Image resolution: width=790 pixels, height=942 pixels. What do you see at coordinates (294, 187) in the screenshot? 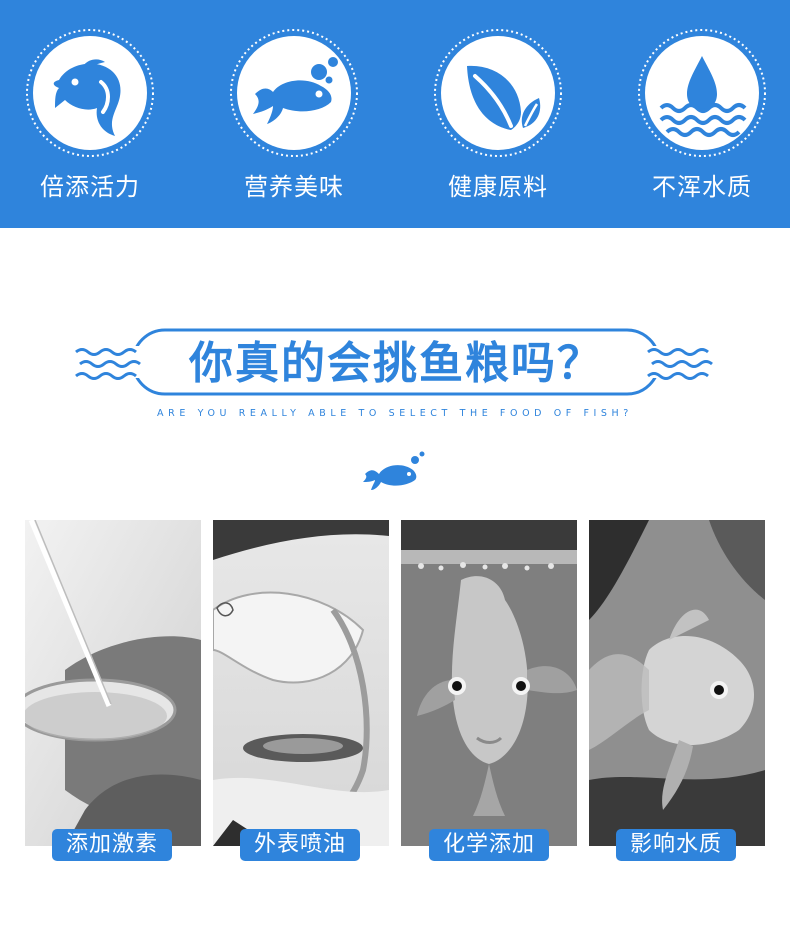
I see `feature-label: 营养美味` at bounding box center [294, 187].